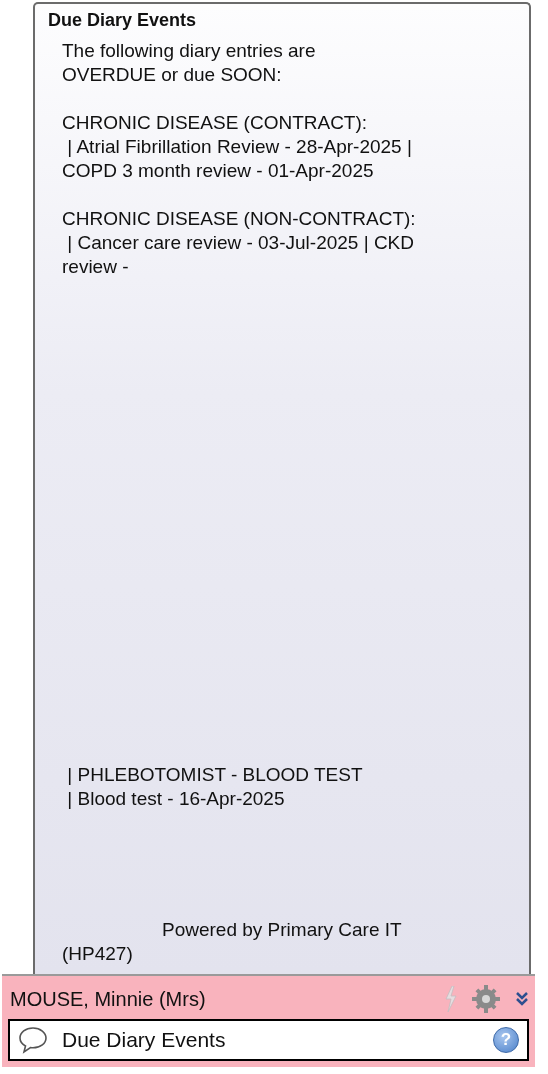 The height and width of the screenshot is (1074, 548). What do you see at coordinates (122, 20) in the screenshot?
I see `popup-title: Due Diary Events` at bounding box center [122, 20].